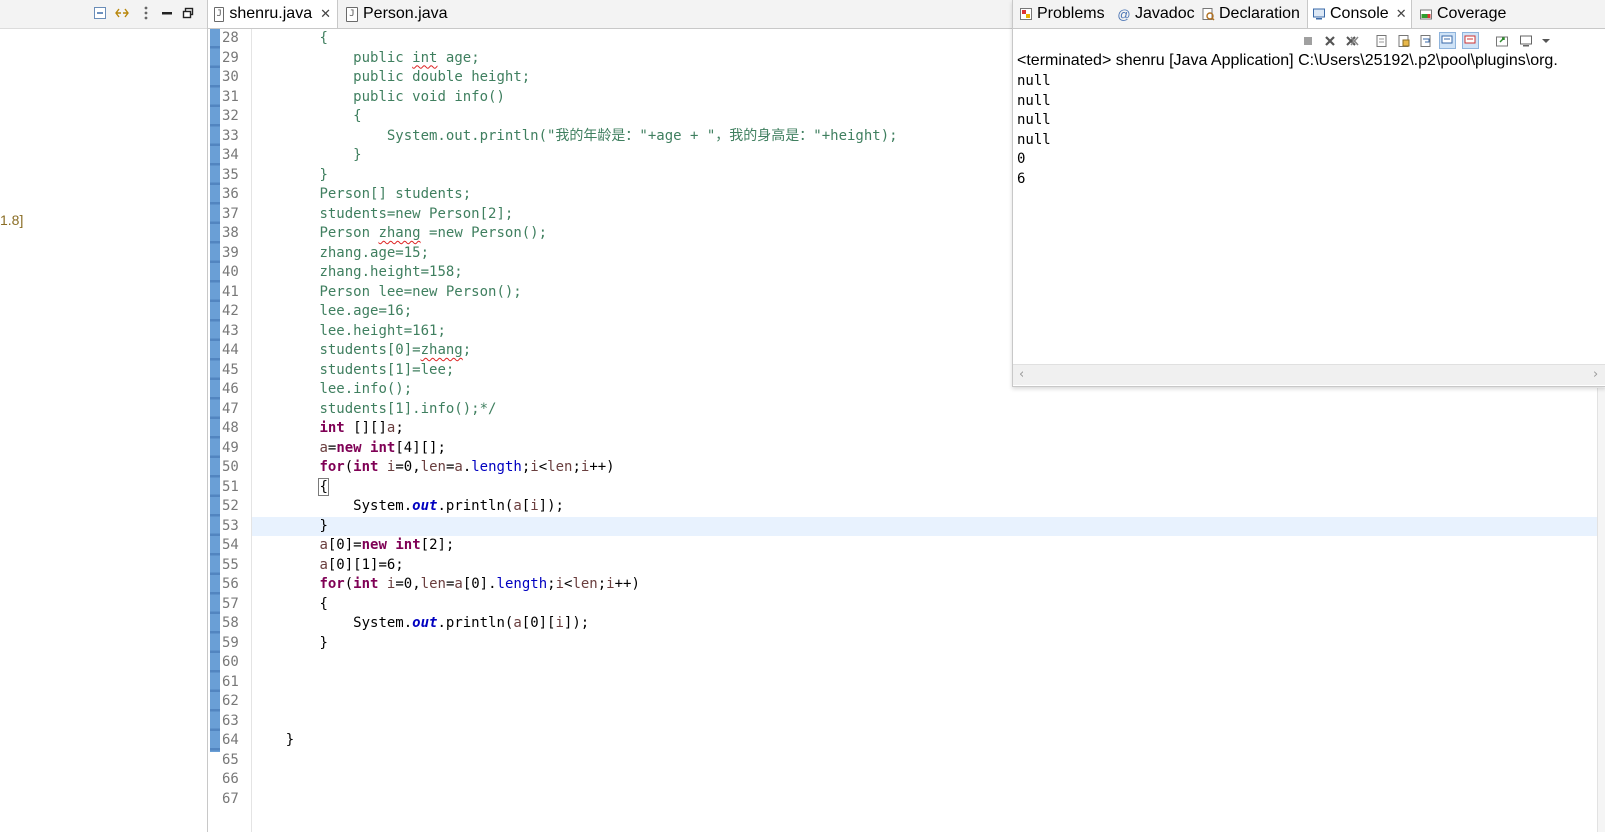 This screenshot has height=832, width=1605. What do you see at coordinates (1501, 40) in the screenshot?
I see `pin-console-icon` at bounding box center [1501, 40].